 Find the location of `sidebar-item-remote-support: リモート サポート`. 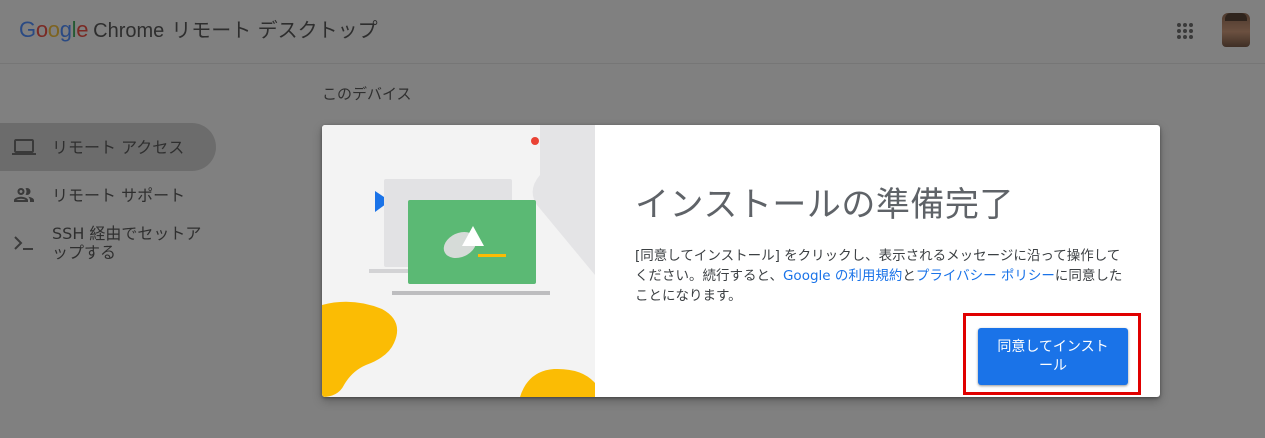

sidebar-item-remote-support: リモート サポート is located at coordinates (108, 195).